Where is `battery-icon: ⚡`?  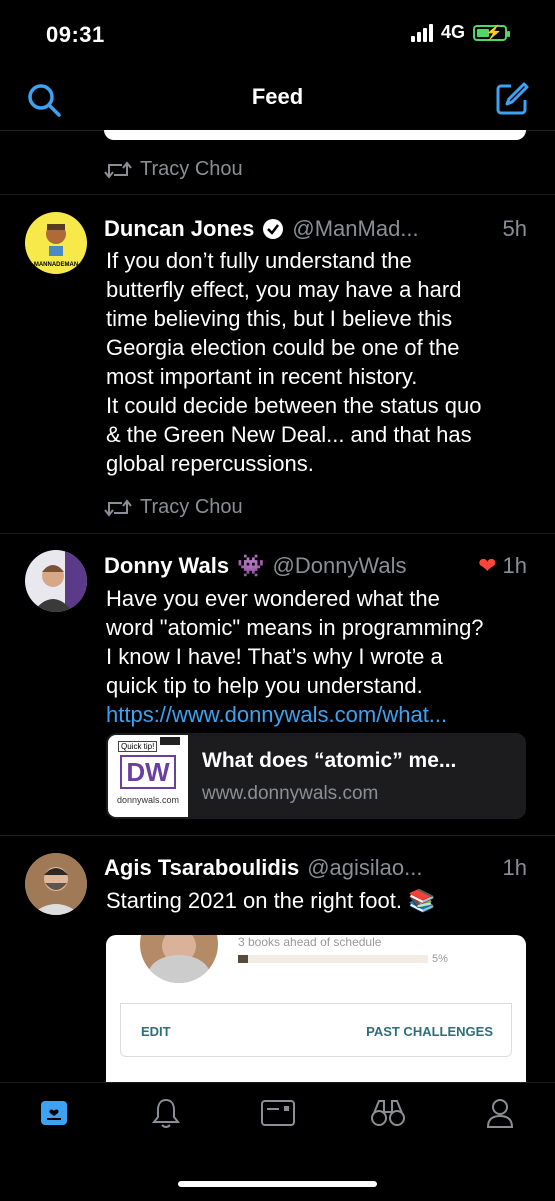 battery-icon: ⚡ is located at coordinates (491, 32).